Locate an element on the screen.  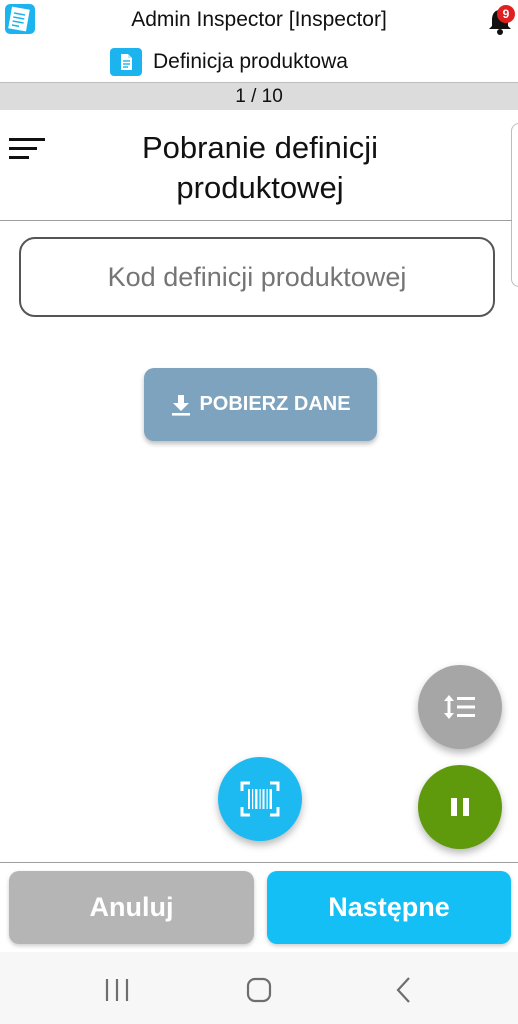
line-spacing-fab is located at coordinates (460, 707).